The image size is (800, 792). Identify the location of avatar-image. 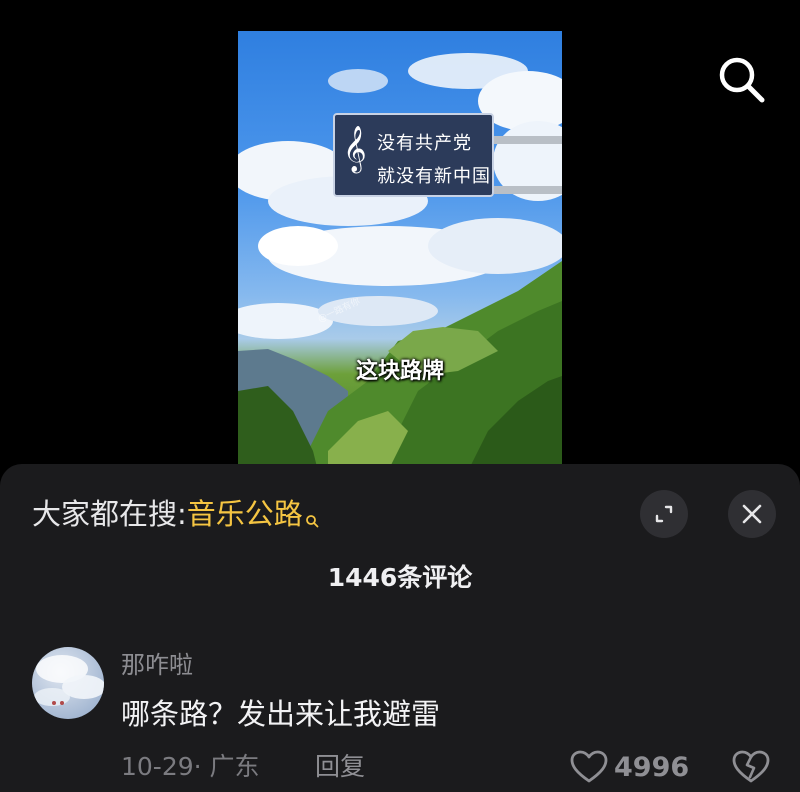
(69, 680).